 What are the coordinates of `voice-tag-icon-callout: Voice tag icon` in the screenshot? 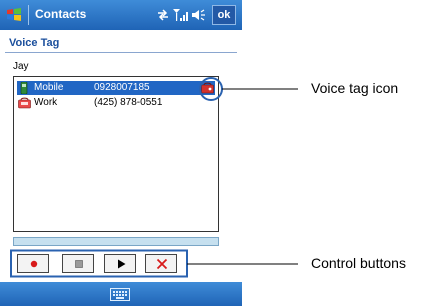 It's located at (355, 88).